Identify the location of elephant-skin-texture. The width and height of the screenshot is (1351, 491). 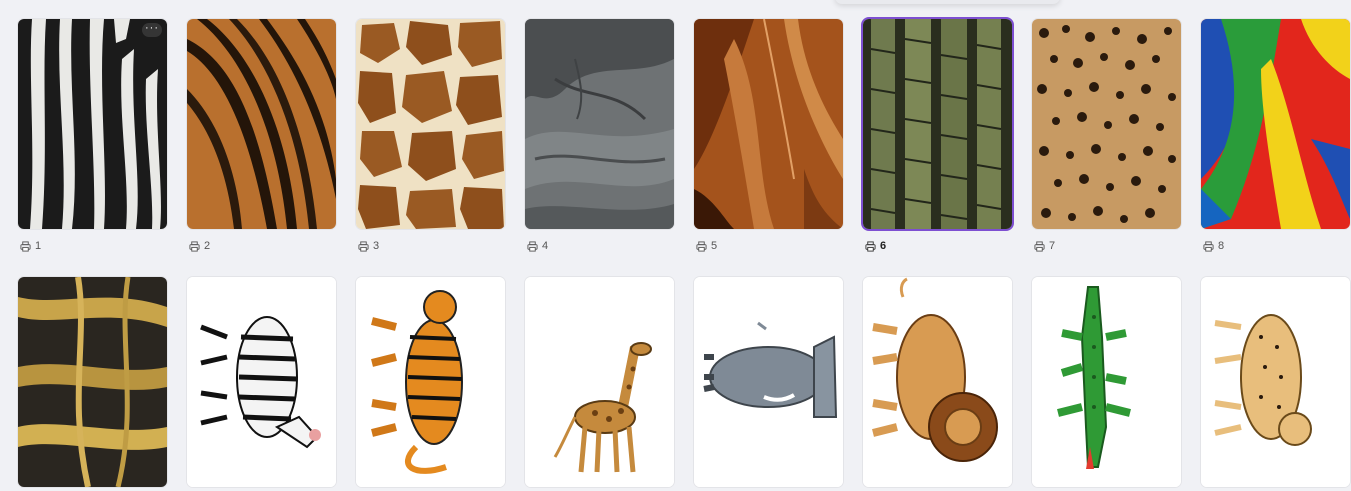
(599, 124).